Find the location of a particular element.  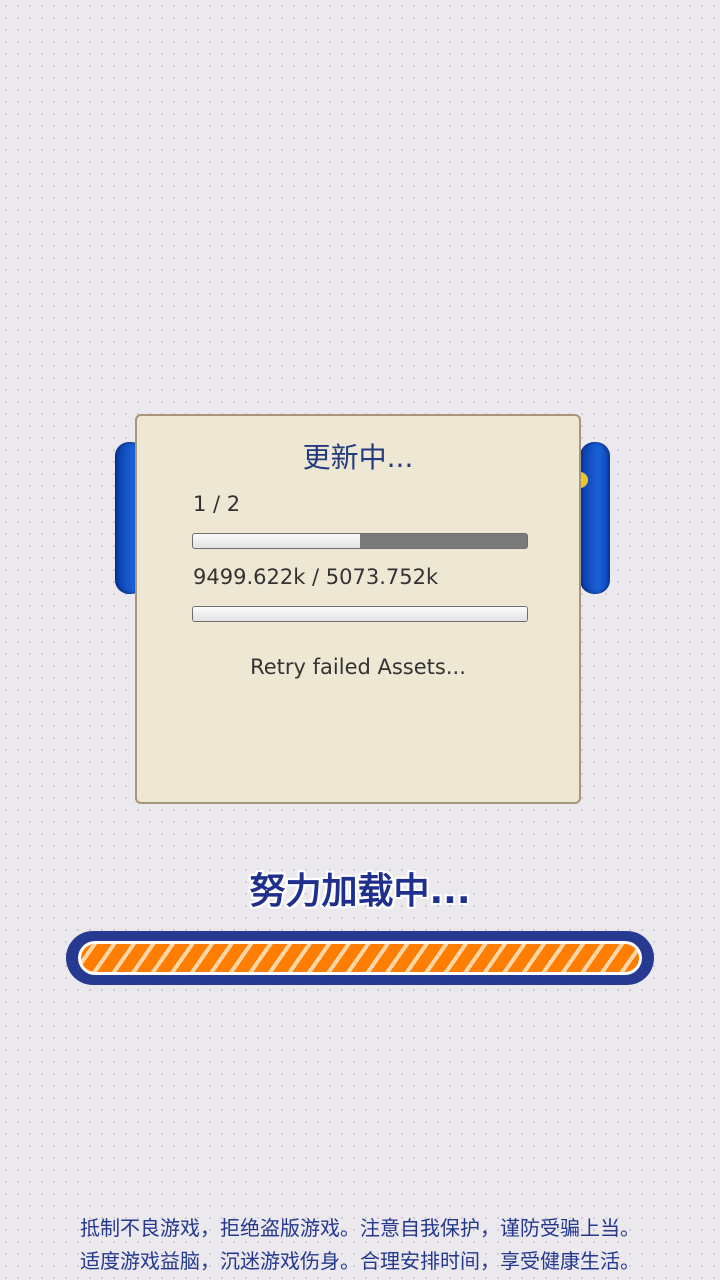

loading-progress-track is located at coordinates (360, 958).